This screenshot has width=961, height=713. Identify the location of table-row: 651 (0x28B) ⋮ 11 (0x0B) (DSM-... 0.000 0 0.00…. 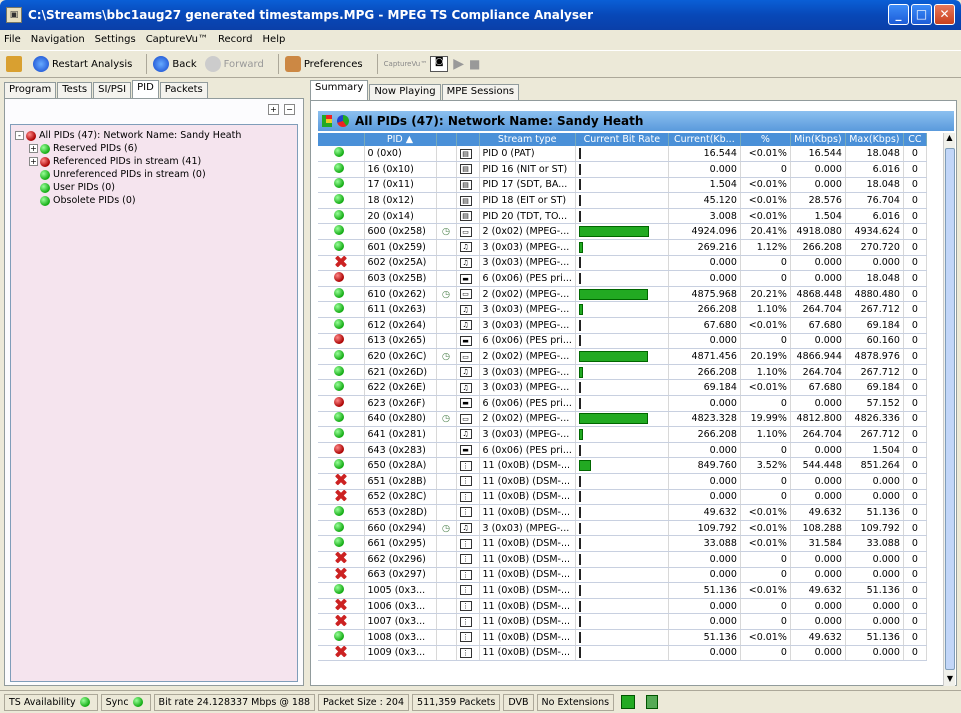
(622, 481).